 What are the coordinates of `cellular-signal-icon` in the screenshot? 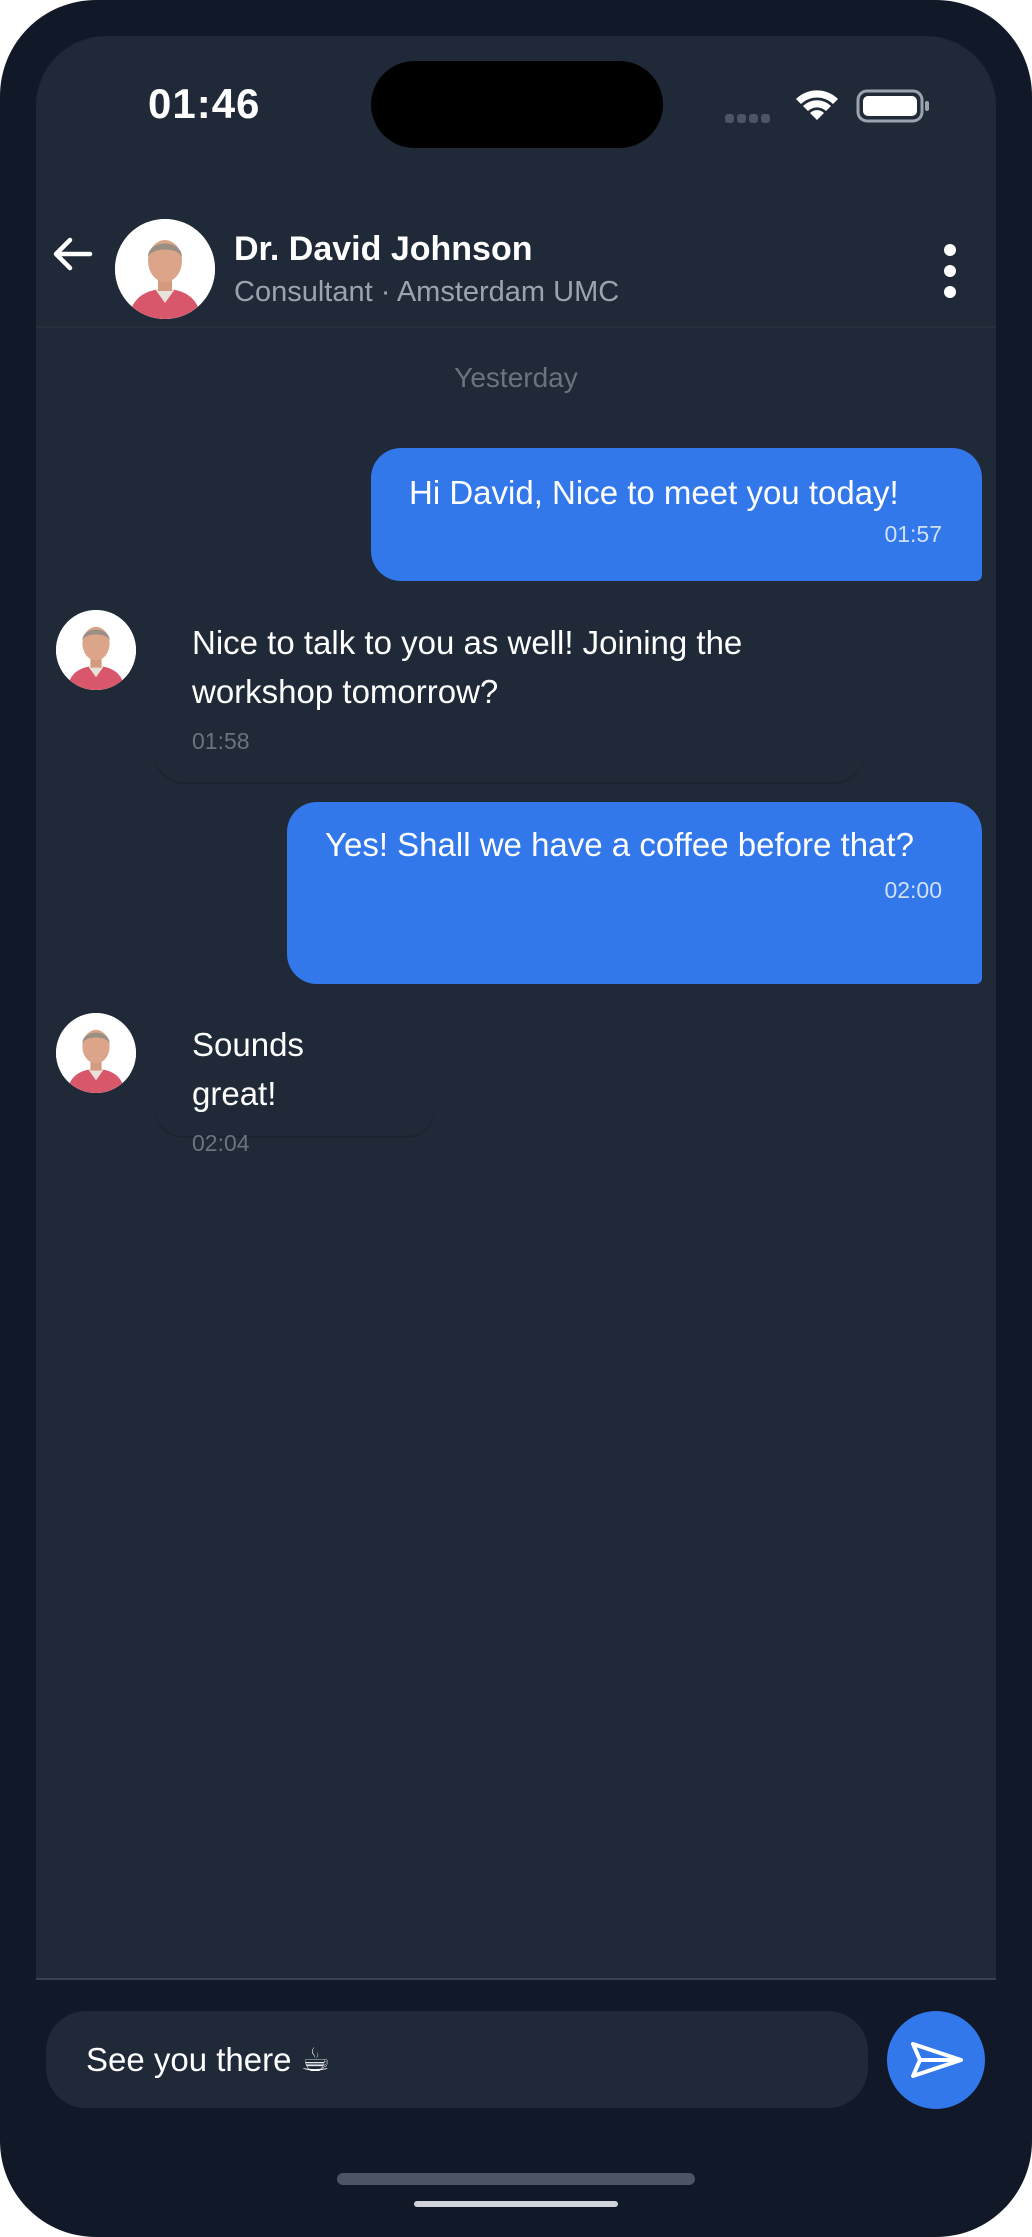 It's located at (749, 119).